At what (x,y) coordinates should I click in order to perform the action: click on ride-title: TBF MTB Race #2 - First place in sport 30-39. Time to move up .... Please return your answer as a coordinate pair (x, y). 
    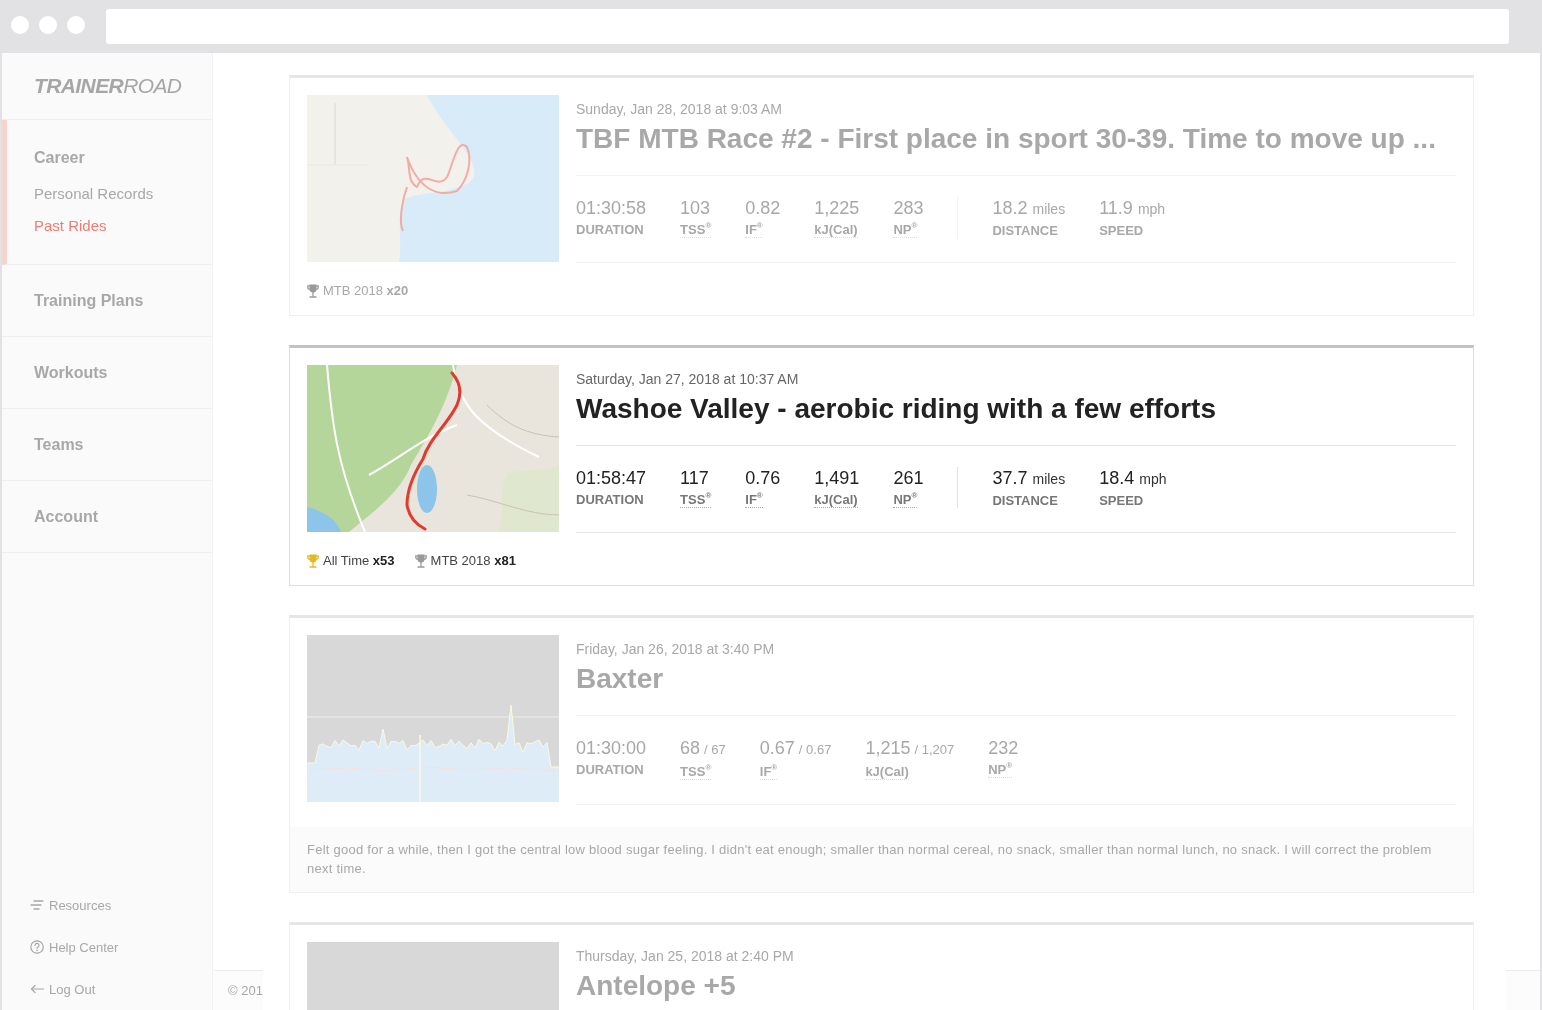
    Looking at the image, I should click on (1006, 139).